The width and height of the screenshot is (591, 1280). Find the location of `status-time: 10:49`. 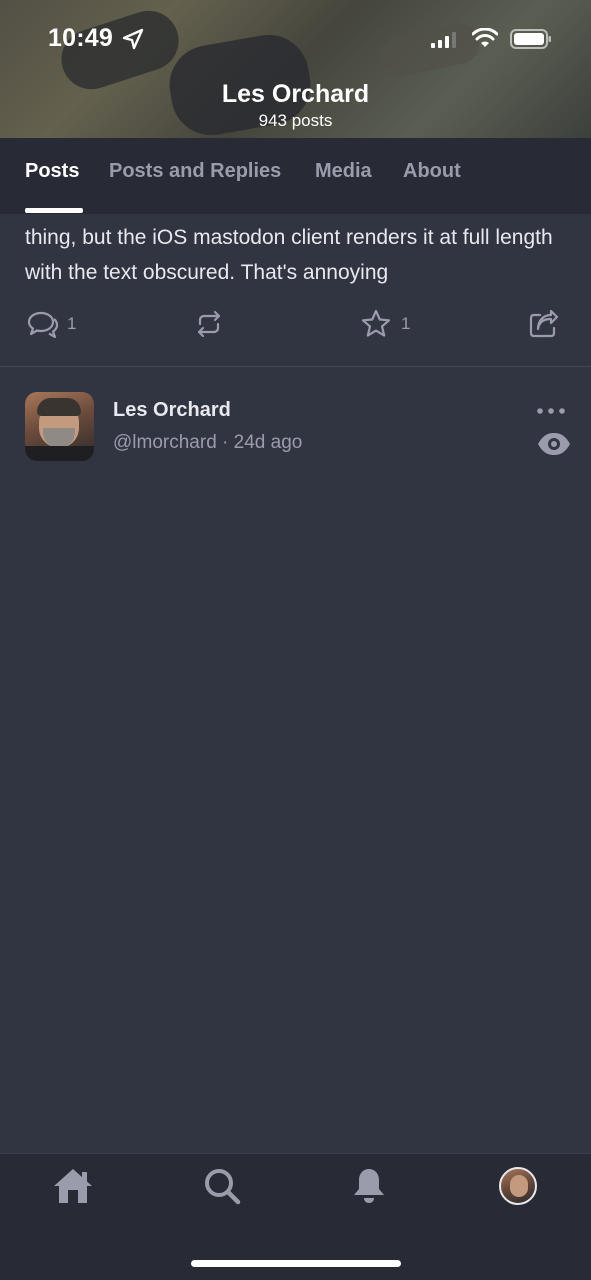

status-time: 10:49 is located at coordinates (80, 38).